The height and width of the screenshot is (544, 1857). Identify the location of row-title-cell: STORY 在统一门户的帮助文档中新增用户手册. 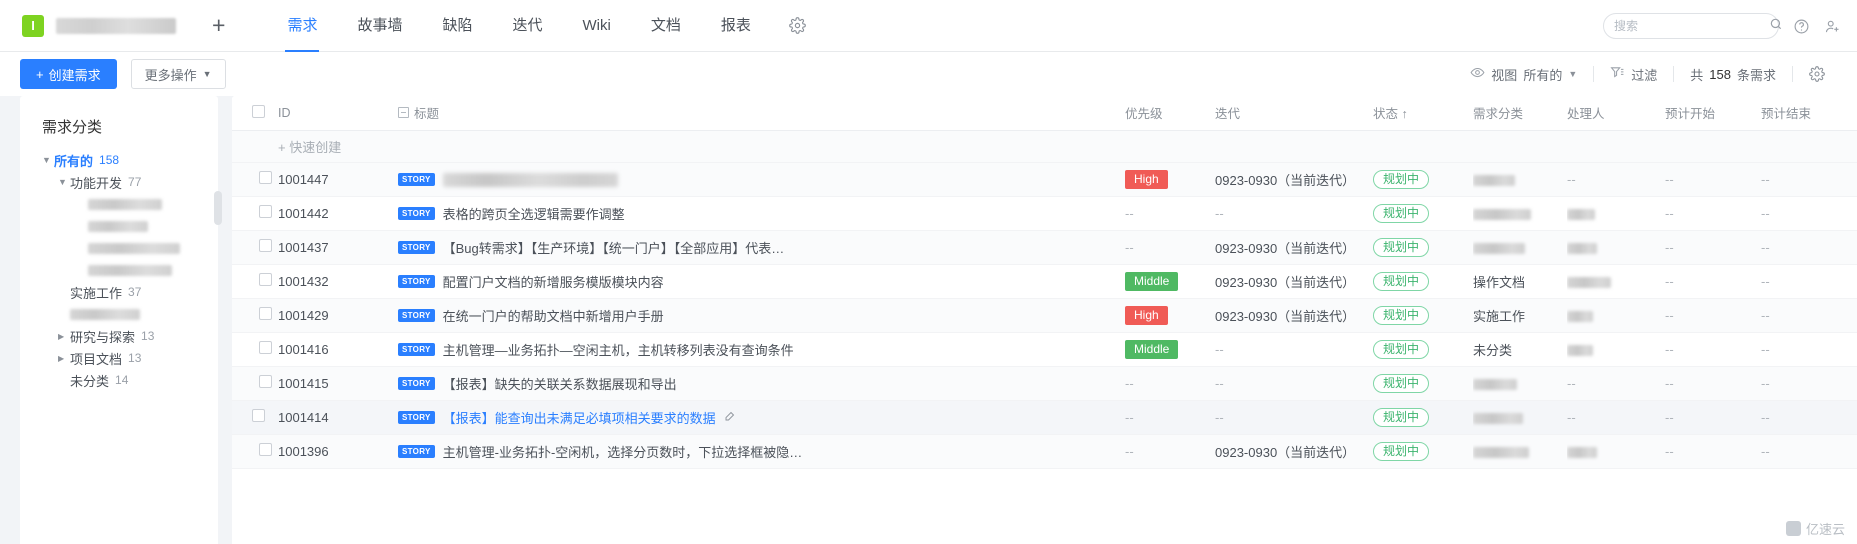
(761, 315).